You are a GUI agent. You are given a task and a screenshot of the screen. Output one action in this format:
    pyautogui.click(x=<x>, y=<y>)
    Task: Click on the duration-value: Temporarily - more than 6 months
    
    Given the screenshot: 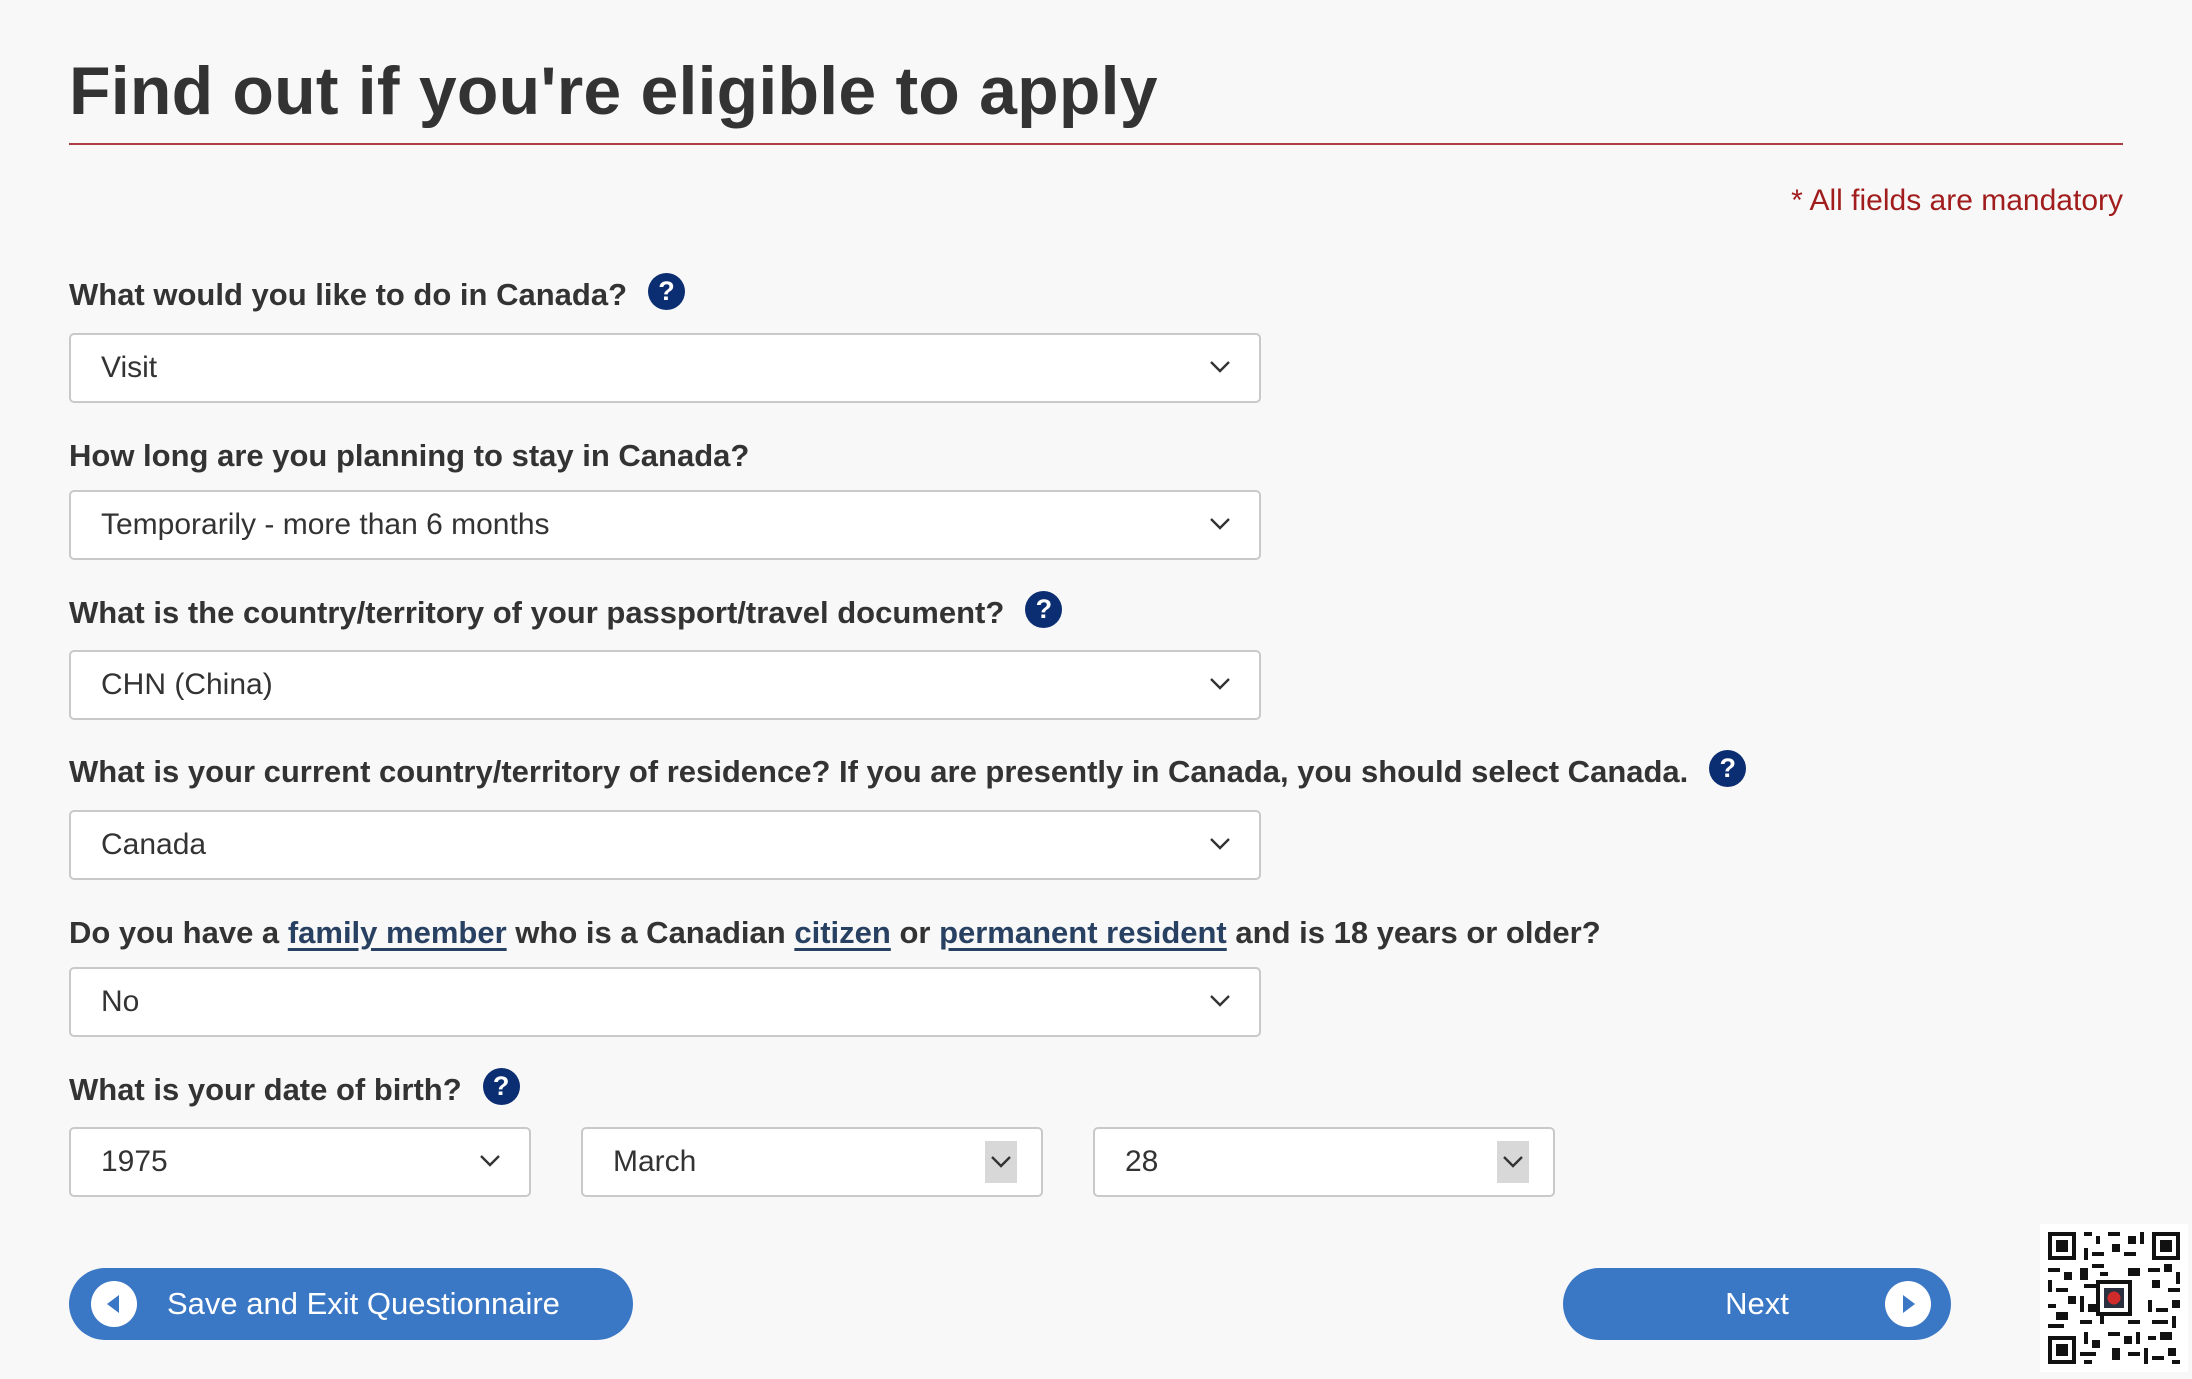 What is the action you would take?
    pyautogui.click(x=325, y=524)
    